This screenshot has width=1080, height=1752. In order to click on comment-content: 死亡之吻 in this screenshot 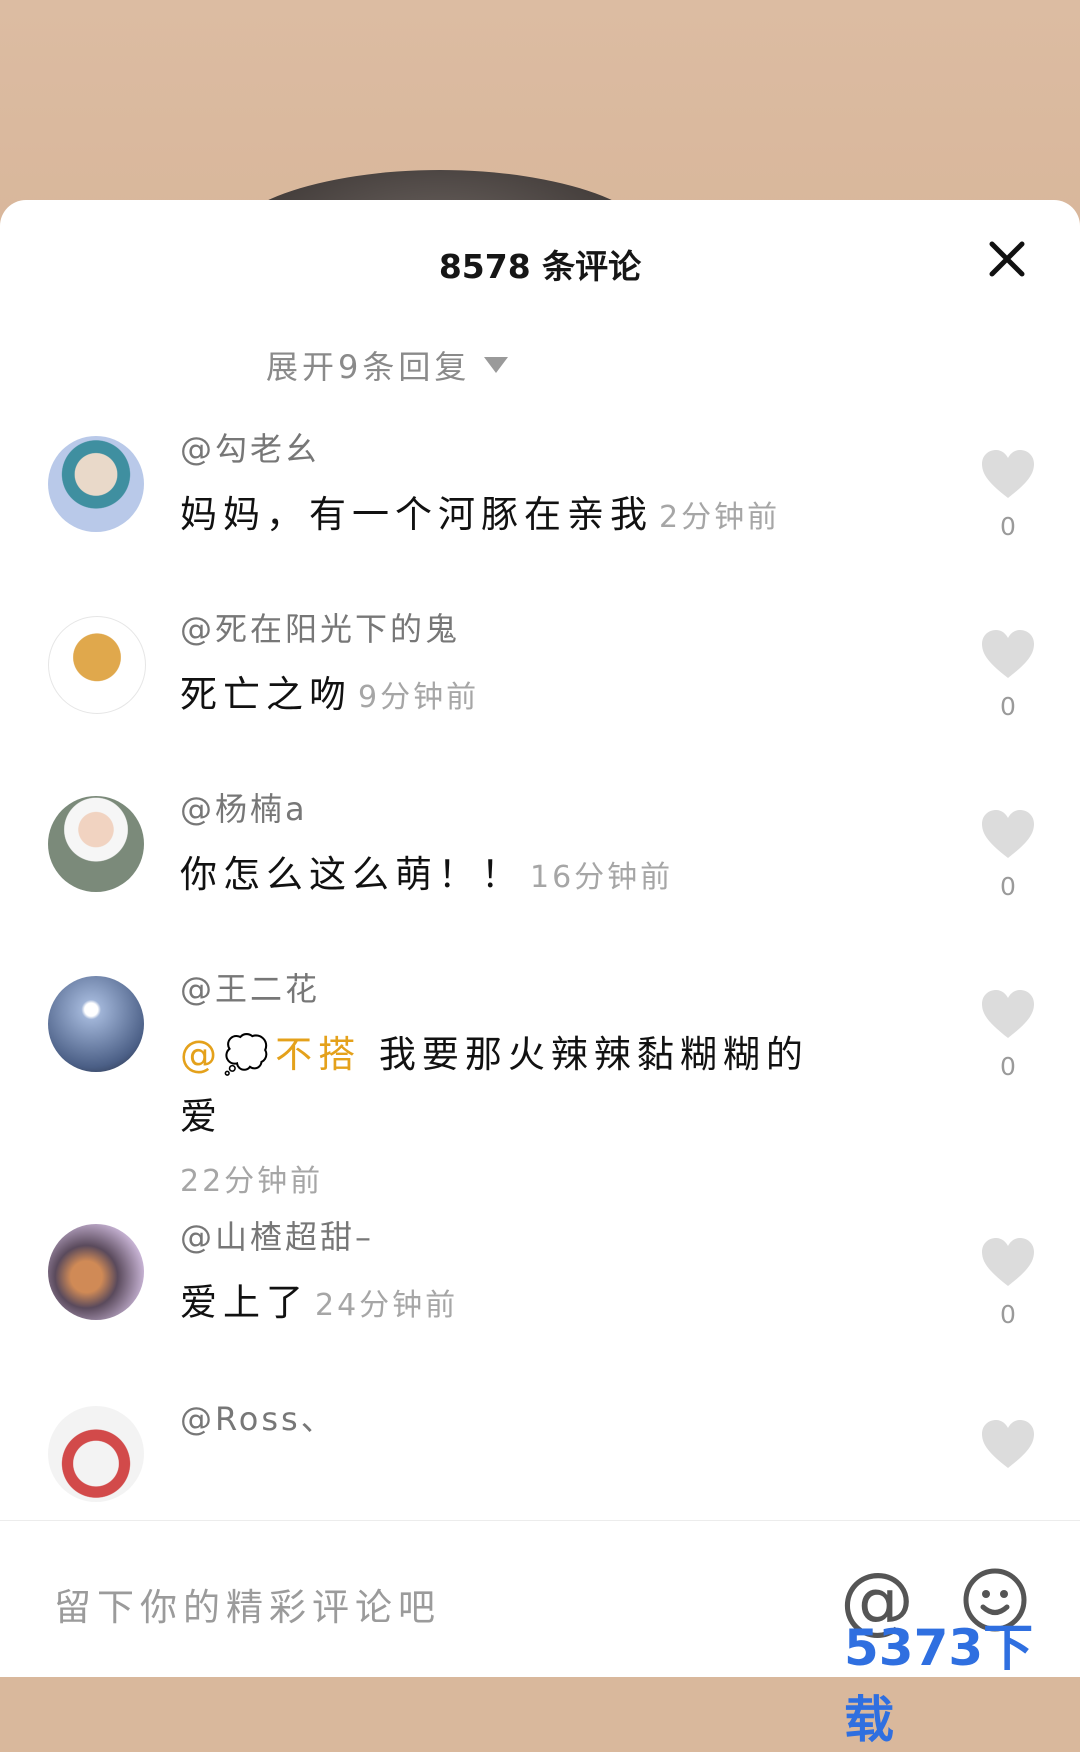, I will do `click(266, 694)`.